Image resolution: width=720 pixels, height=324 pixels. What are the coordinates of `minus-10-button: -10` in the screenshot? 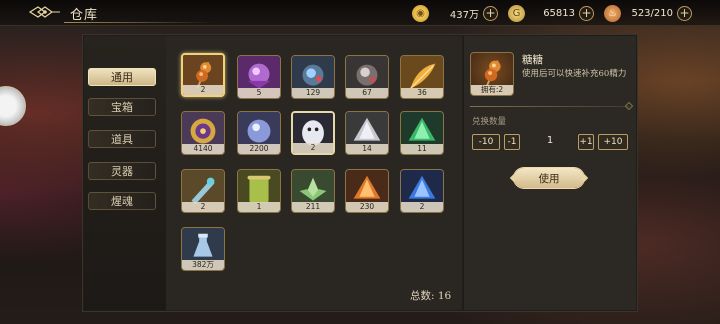 It's located at (486, 142).